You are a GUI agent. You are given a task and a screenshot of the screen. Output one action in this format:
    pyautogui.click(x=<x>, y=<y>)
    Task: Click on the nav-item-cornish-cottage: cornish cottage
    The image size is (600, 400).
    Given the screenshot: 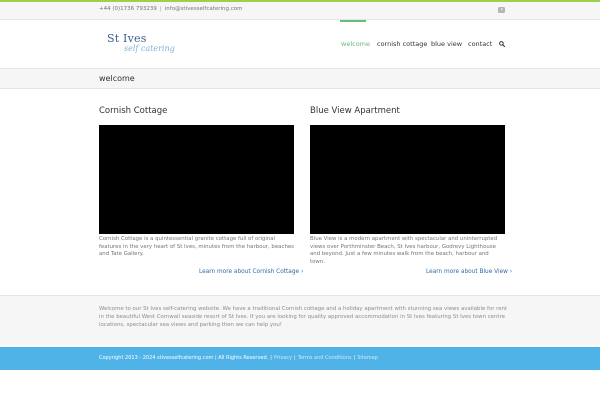 What is the action you would take?
    pyautogui.click(x=402, y=44)
    